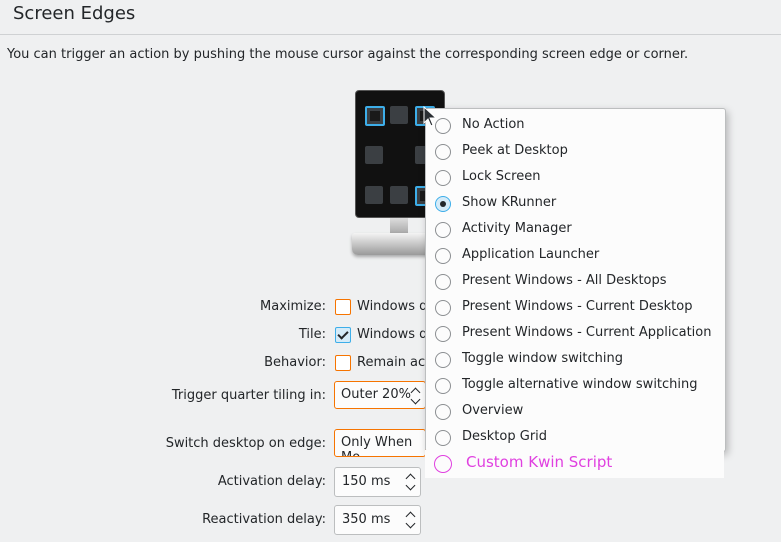  What do you see at coordinates (392, 334) in the screenshot?
I see `tile-text: Windows d` at bounding box center [392, 334].